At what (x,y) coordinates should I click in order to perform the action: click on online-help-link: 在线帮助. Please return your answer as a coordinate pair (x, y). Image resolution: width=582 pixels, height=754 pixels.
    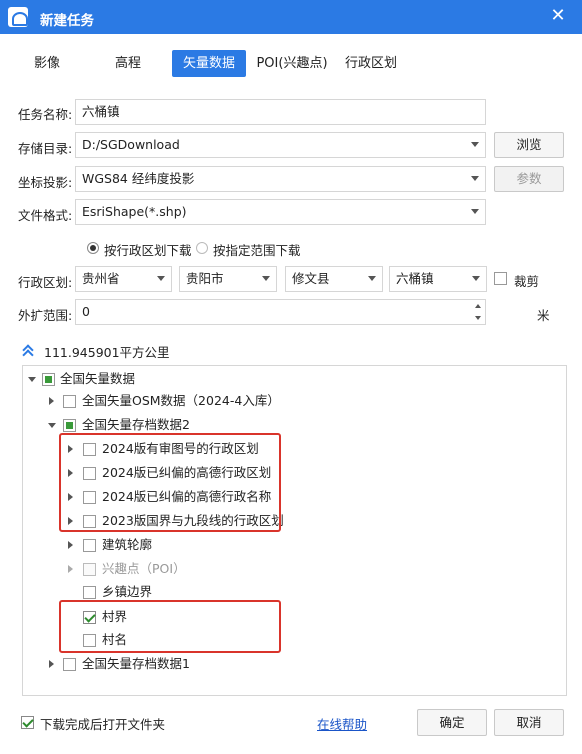
    Looking at the image, I should click on (342, 723).